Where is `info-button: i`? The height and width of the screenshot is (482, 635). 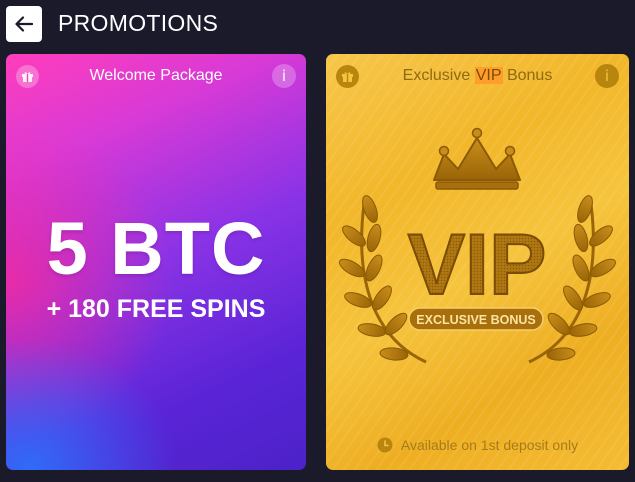 info-button: i is located at coordinates (284, 76).